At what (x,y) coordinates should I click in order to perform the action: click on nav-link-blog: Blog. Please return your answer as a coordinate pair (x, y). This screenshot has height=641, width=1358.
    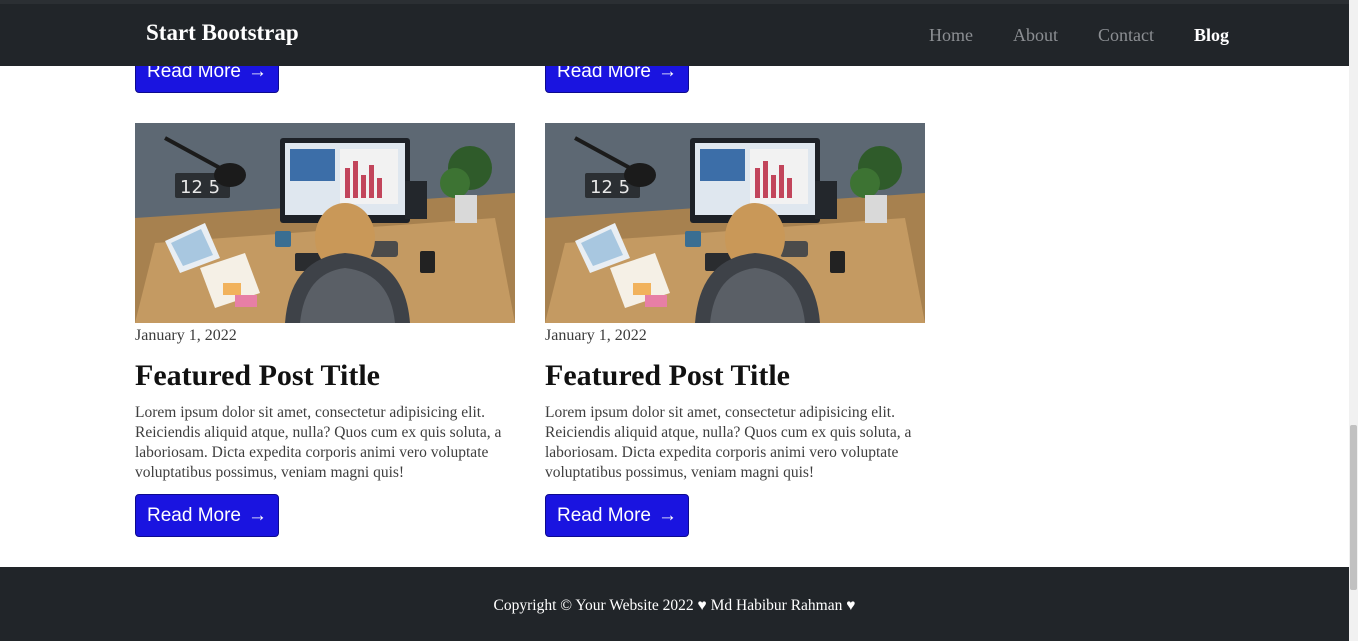
    Looking at the image, I should click on (1211, 35).